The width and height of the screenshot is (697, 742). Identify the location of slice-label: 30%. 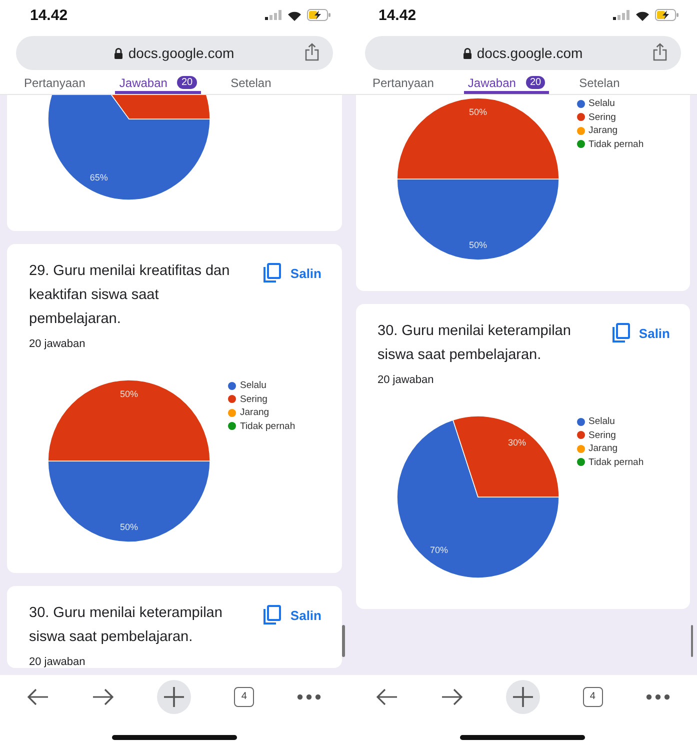
(517, 443).